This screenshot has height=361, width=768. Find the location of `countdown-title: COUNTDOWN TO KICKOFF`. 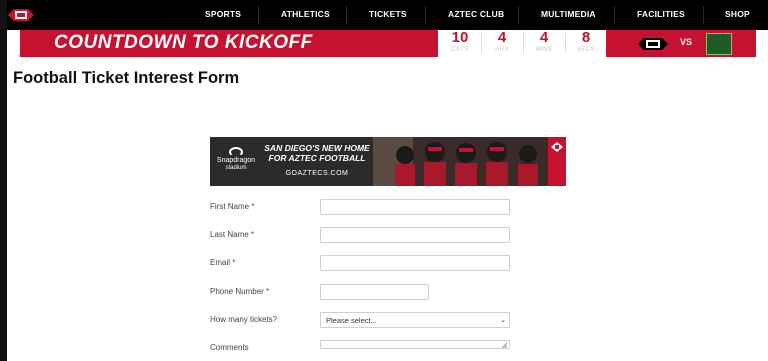

countdown-title: COUNTDOWN TO KICKOFF is located at coordinates (183, 42).